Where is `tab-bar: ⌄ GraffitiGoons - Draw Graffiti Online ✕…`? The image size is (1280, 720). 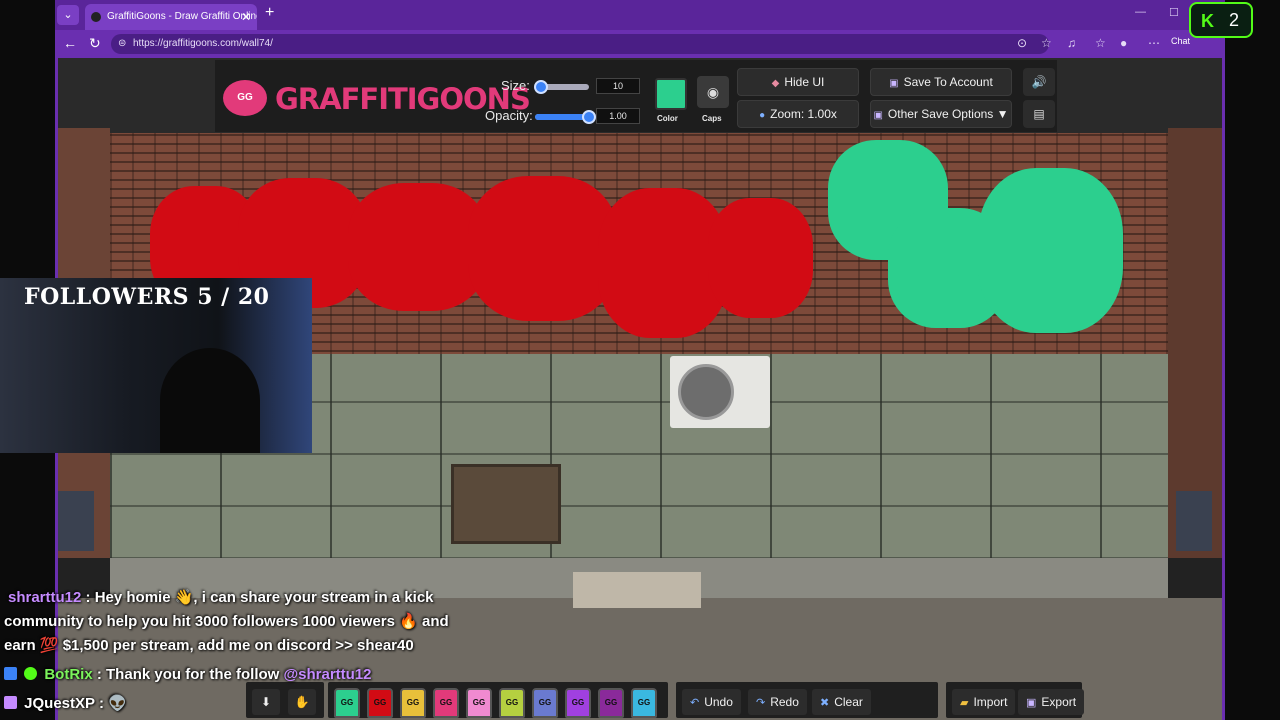 tab-bar: ⌄ GraffitiGoons - Draw Graffiti Online ✕… is located at coordinates (640, 15).